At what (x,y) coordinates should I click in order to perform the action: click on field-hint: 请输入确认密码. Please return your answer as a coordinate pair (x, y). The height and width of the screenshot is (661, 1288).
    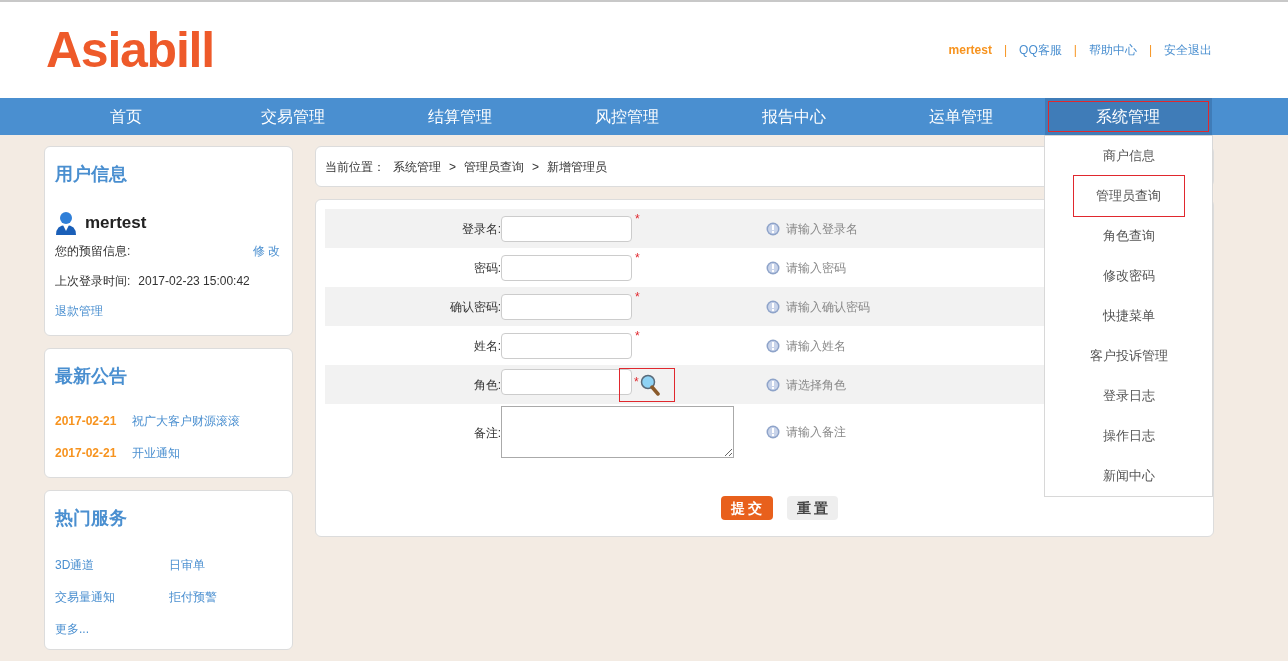
    Looking at the image, I should click on (828, 307).